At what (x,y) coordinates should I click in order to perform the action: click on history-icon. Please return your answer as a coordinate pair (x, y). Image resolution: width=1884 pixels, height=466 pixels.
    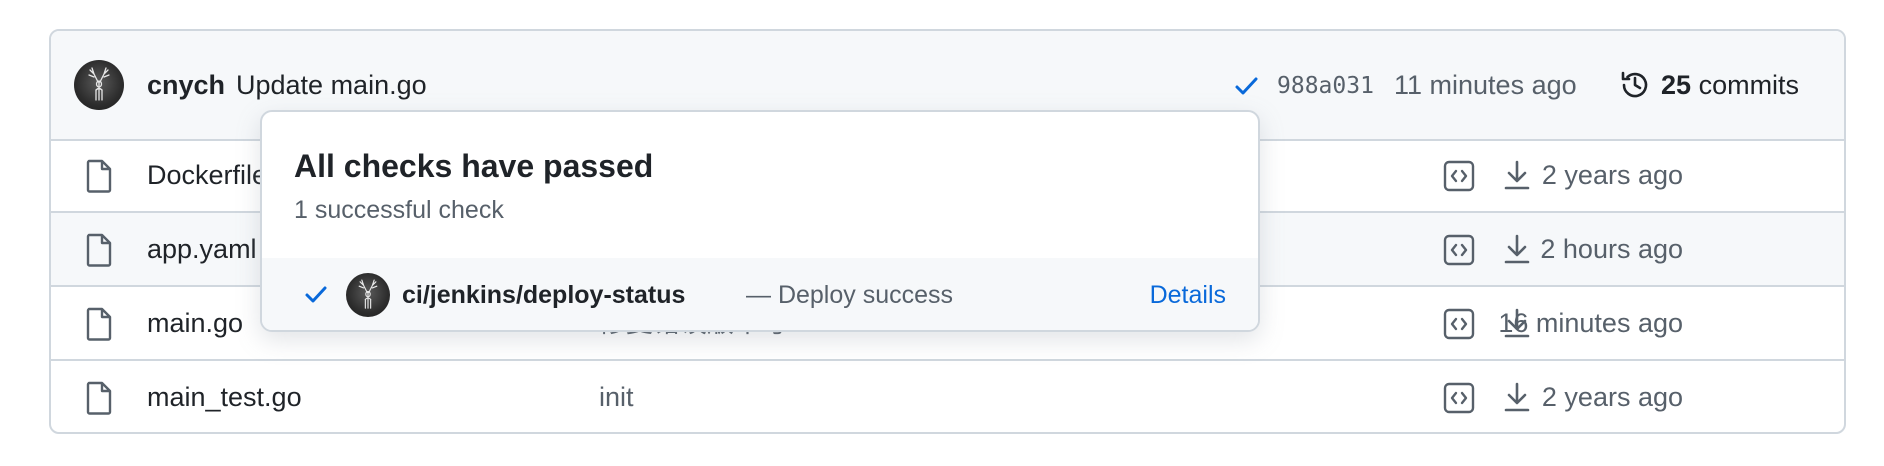
    Looking at the image, I should click on (1635, 85).